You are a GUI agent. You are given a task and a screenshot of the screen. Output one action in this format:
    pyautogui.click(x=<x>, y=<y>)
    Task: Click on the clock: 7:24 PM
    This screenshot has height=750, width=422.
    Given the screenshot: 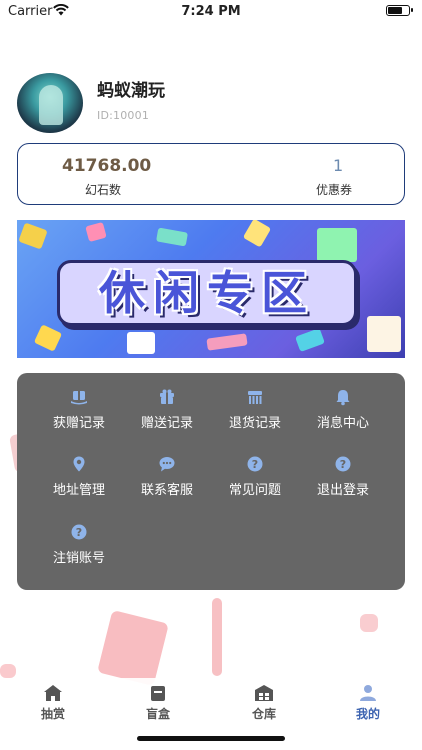 What is the action you would take?
    pyautogui.click(x=211, y=11)
    